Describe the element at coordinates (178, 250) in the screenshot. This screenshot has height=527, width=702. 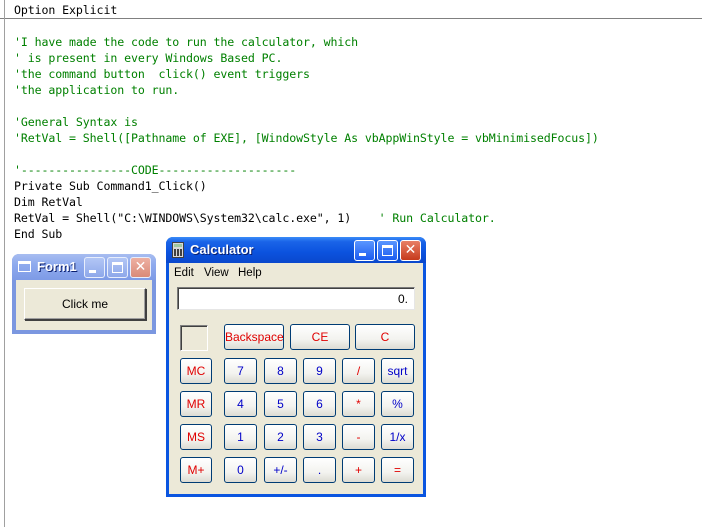
I see `calculator-icon` at that location.